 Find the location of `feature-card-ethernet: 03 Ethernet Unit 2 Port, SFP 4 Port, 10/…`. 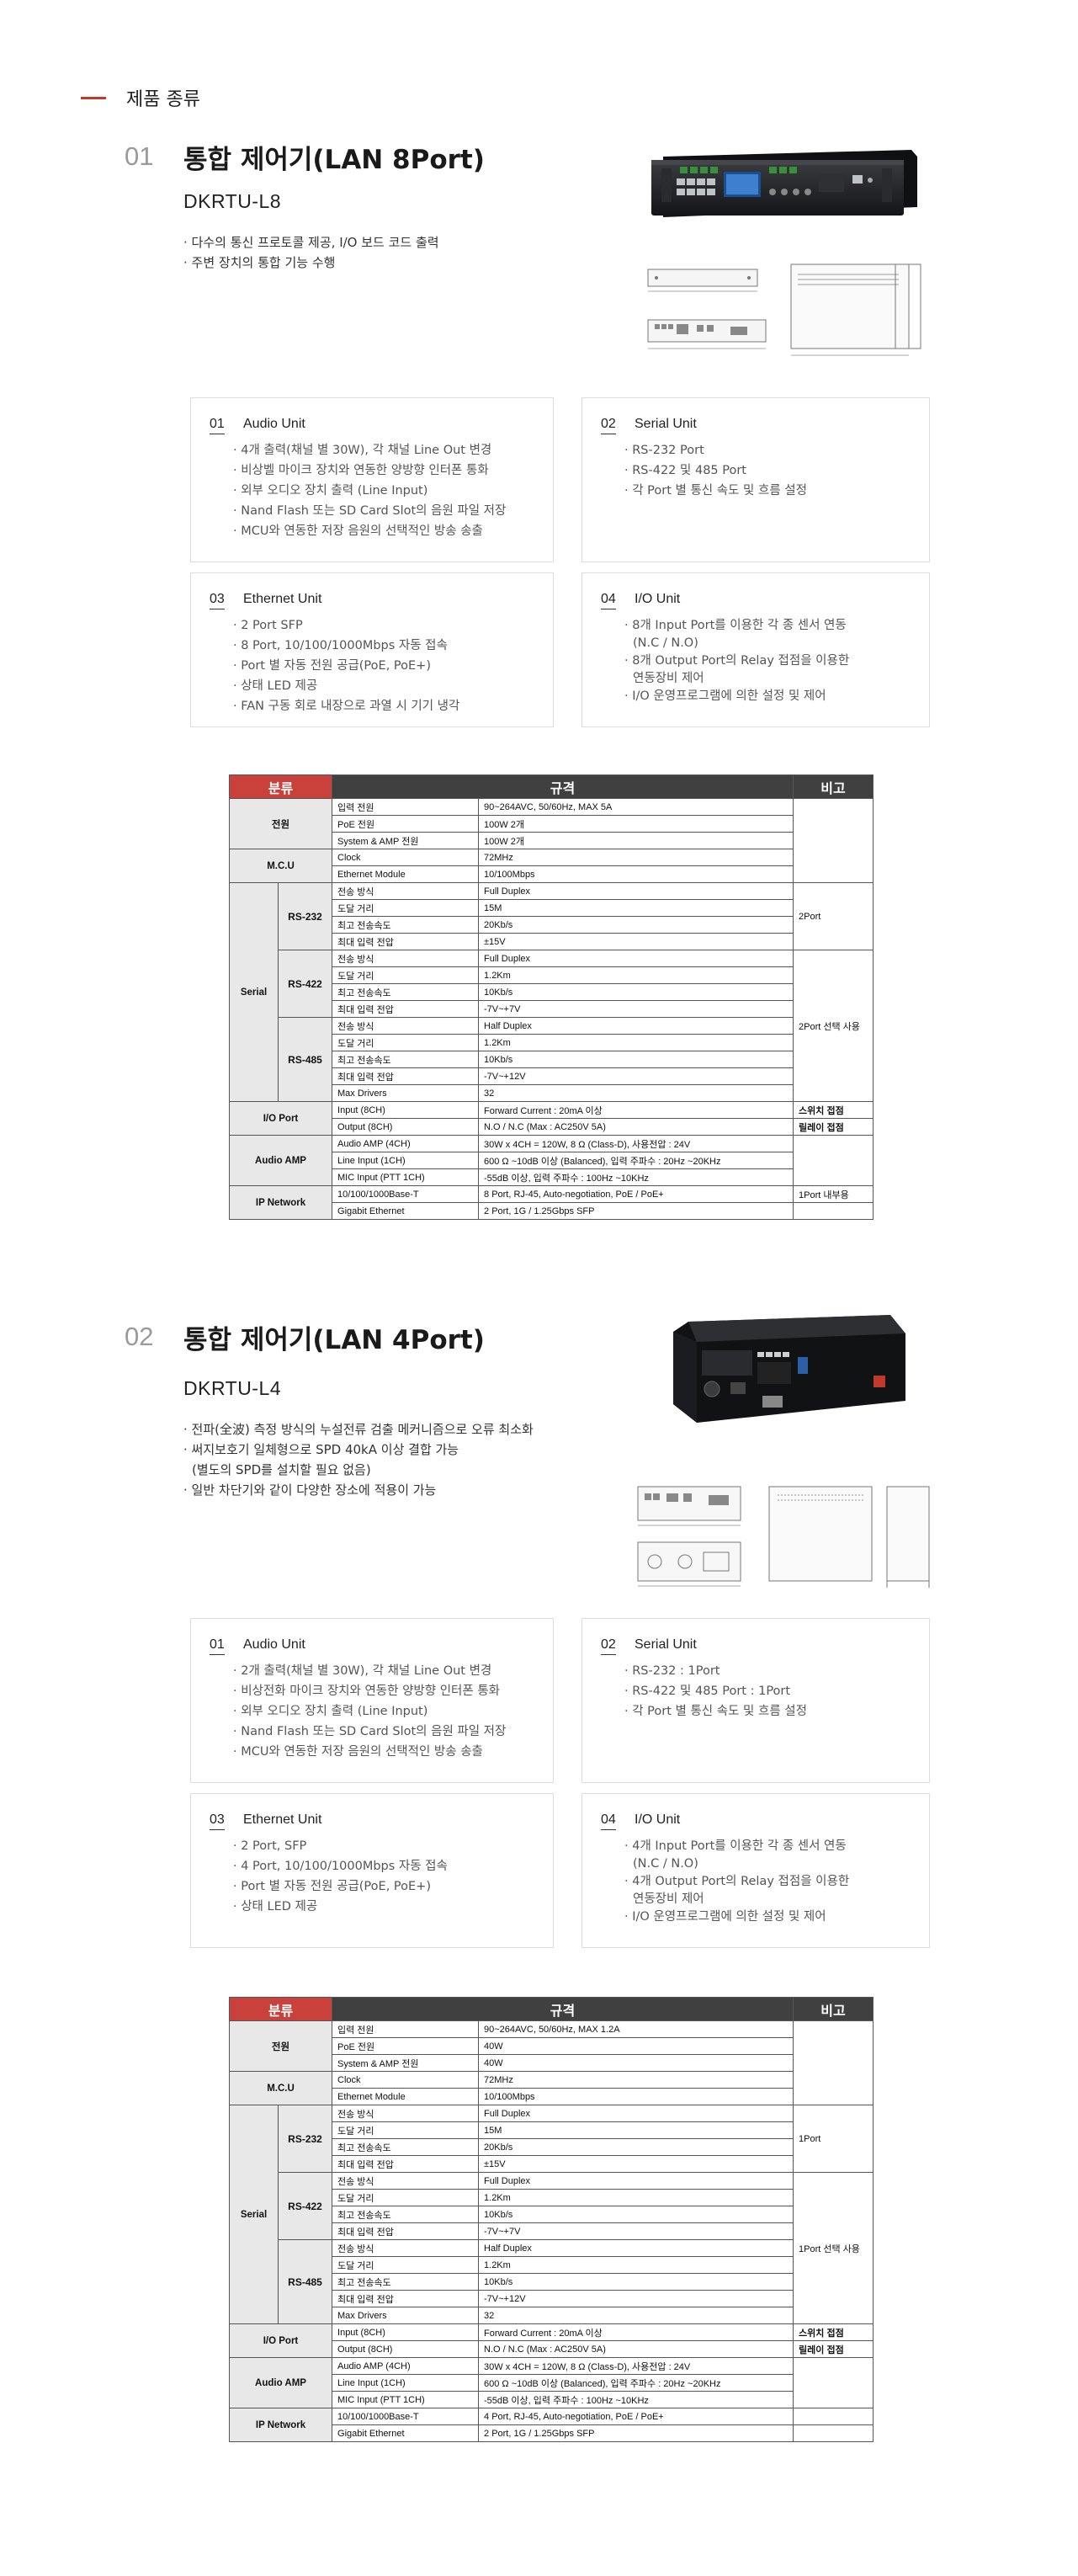

feature-card-ethernet: 03 Ethernet Unit 2 Port, SFP 4 Port, 10/… is located at coordinates (372, 1870).